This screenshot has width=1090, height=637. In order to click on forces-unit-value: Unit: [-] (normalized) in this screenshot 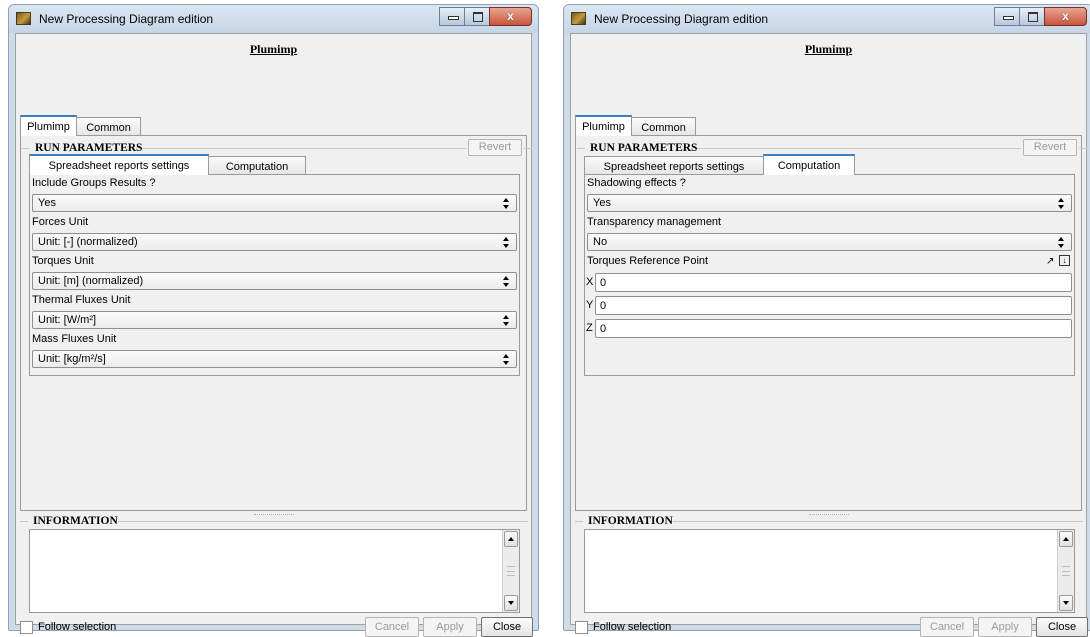, I will do `click(88, 242)`.